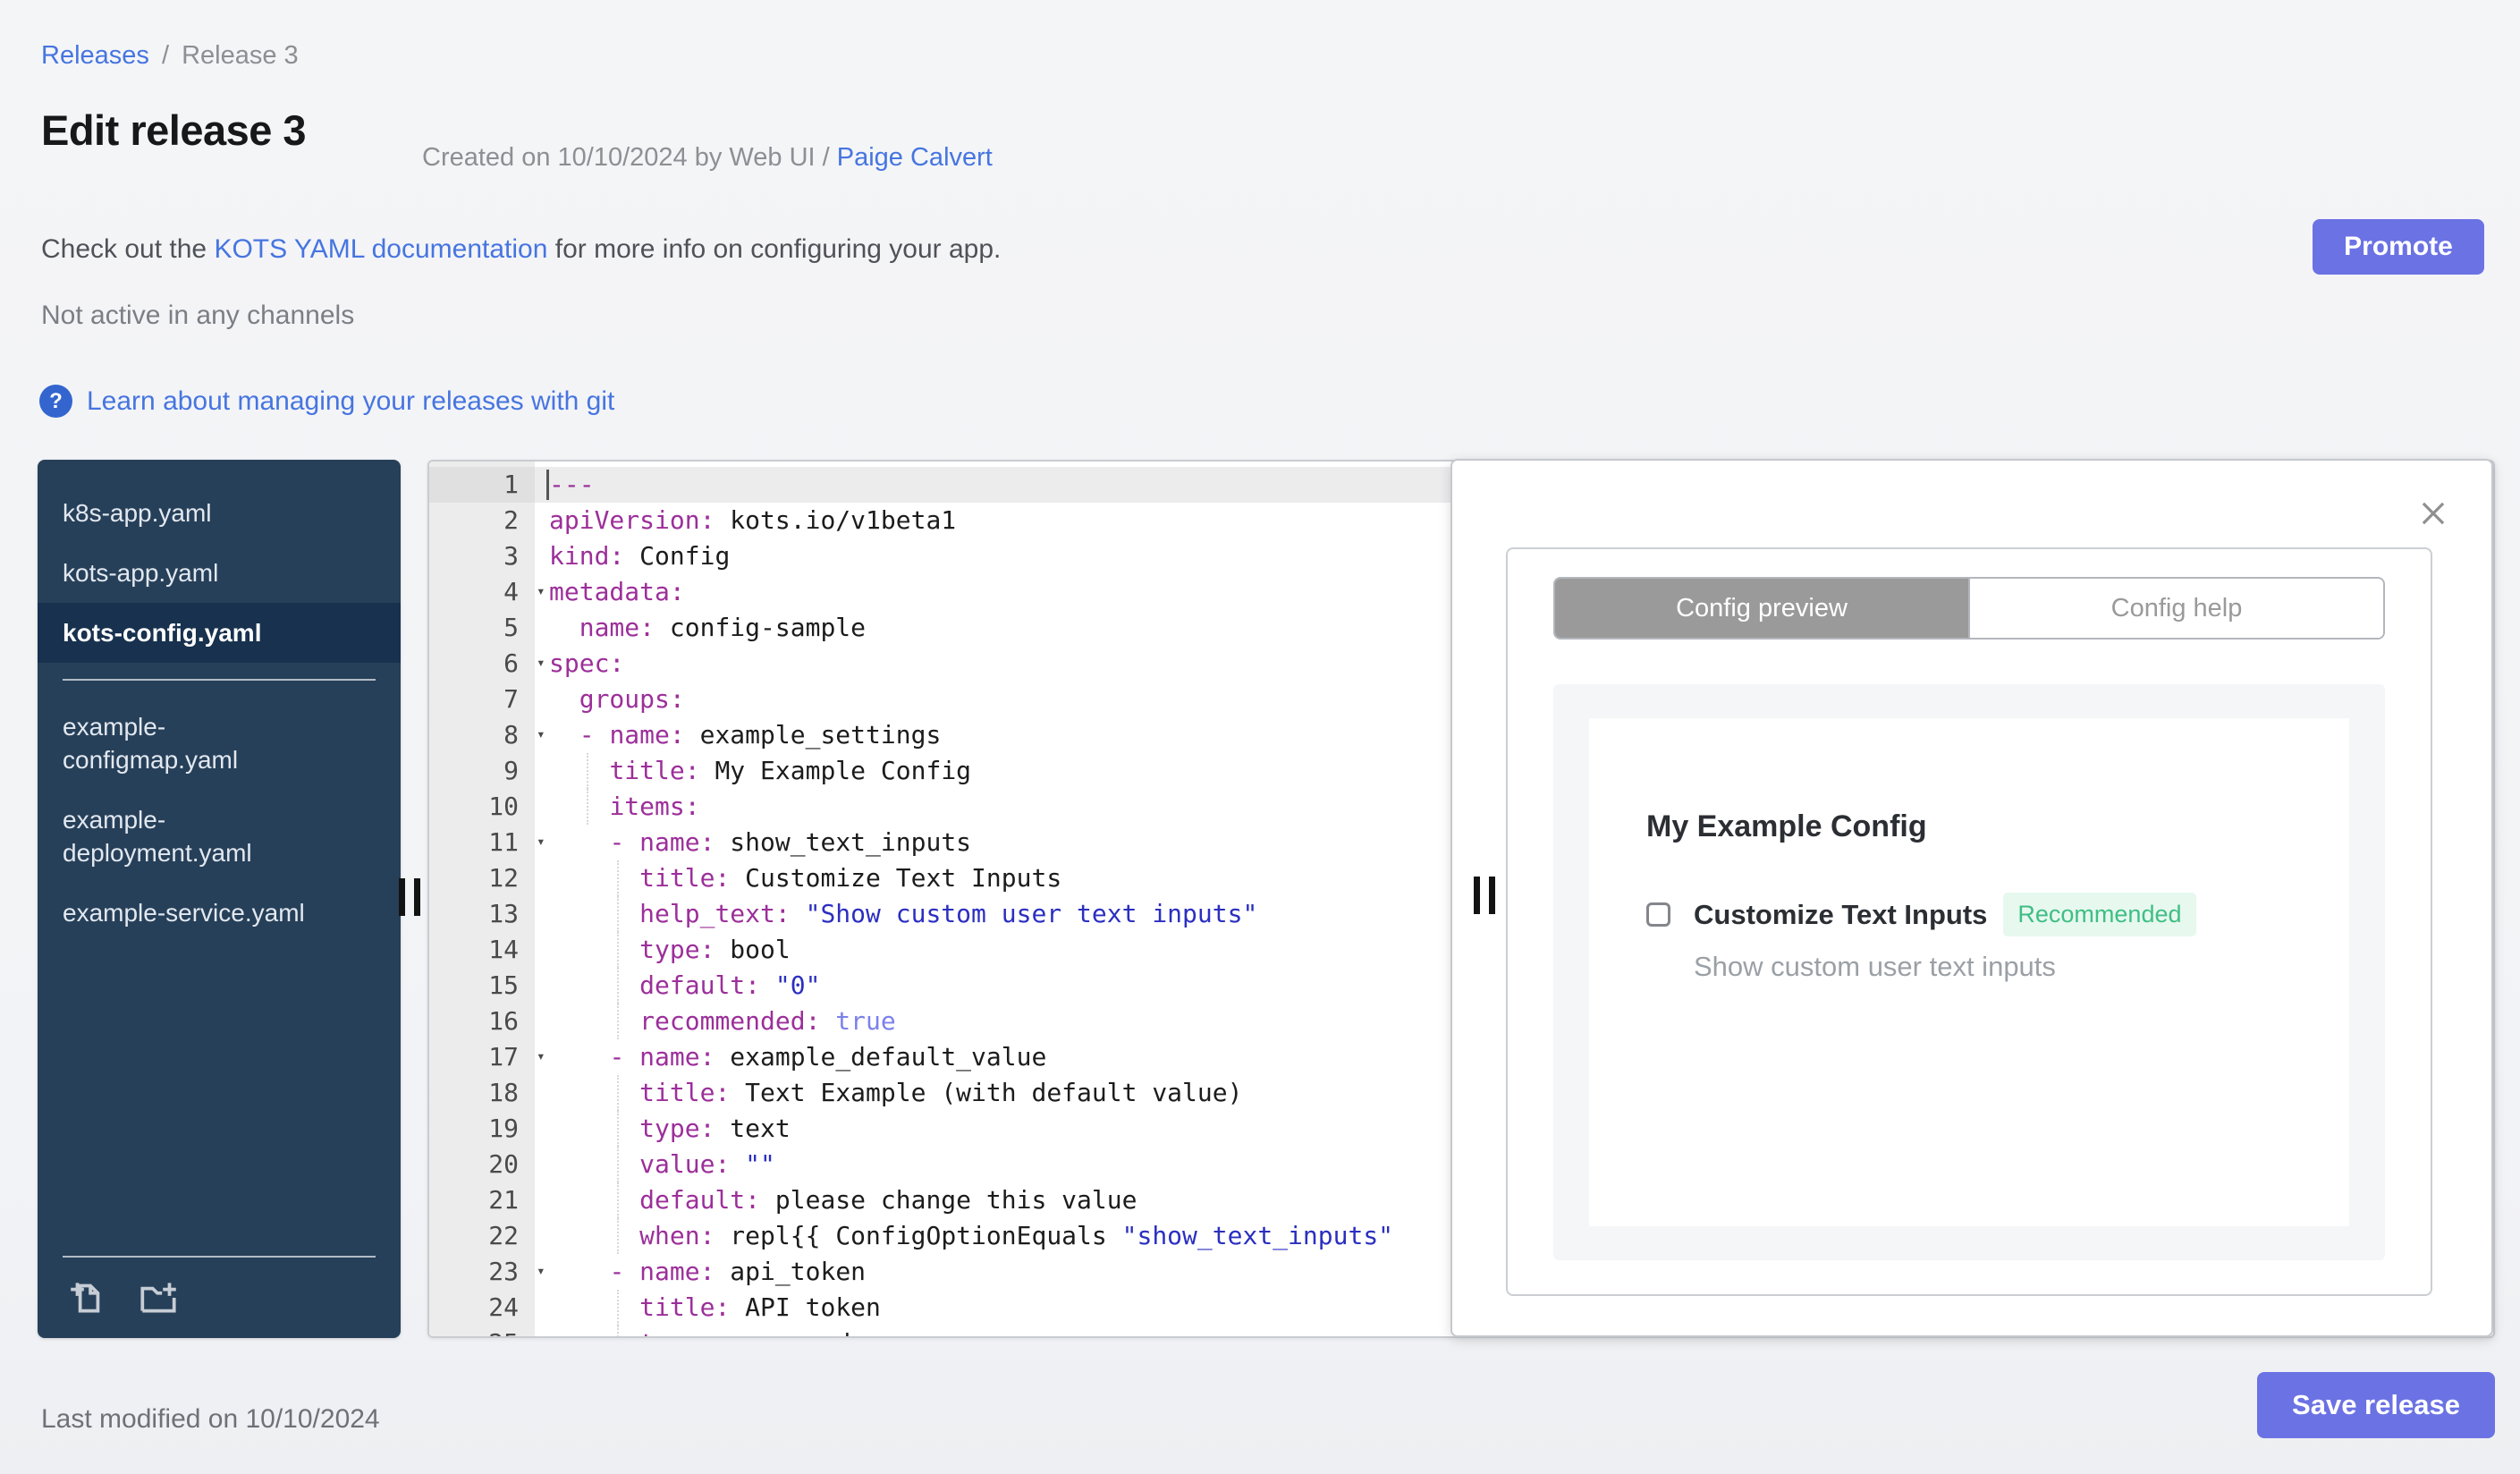 This screenshot has width=2520, height=1474. What do you see at coordinates (790, 842) in the screenshot?
I see `code-text: - name: show_text_inputs` at bounding box center [790, 842].